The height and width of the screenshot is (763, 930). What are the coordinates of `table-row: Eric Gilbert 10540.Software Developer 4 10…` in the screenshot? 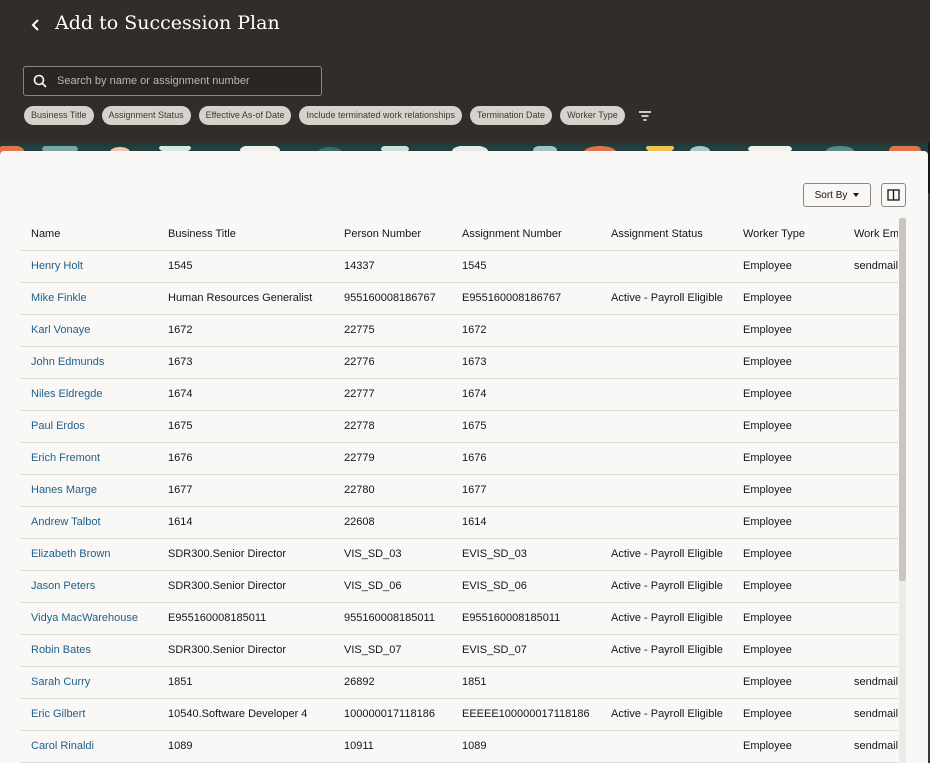 It's located at (459, 714).